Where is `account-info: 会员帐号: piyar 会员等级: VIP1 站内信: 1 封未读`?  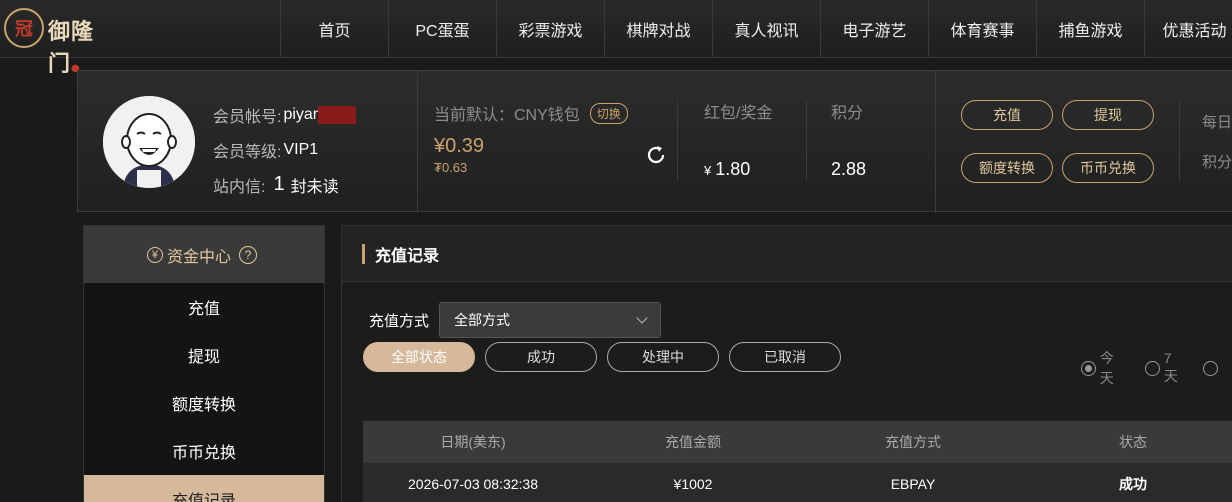 account-info: 会员帐号: piyar 会员等级: VIP1 站内信: 1 封未读 is located at coordinates (313, 149).